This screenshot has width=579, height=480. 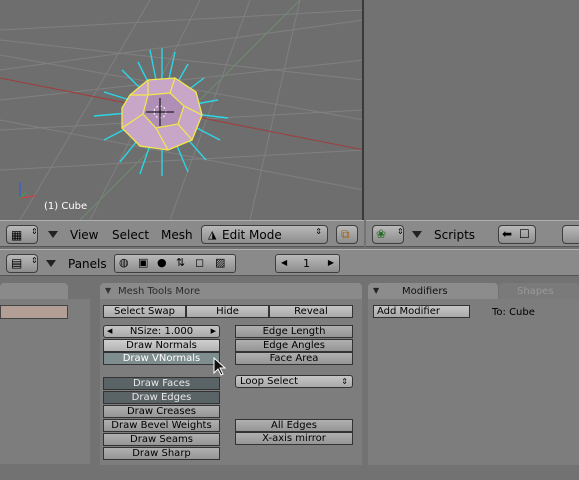 What do you see at coordinates (144, 311) in the screenshot?
I see `select-swap-button: Select Swap` at bounding box center [144, 311].